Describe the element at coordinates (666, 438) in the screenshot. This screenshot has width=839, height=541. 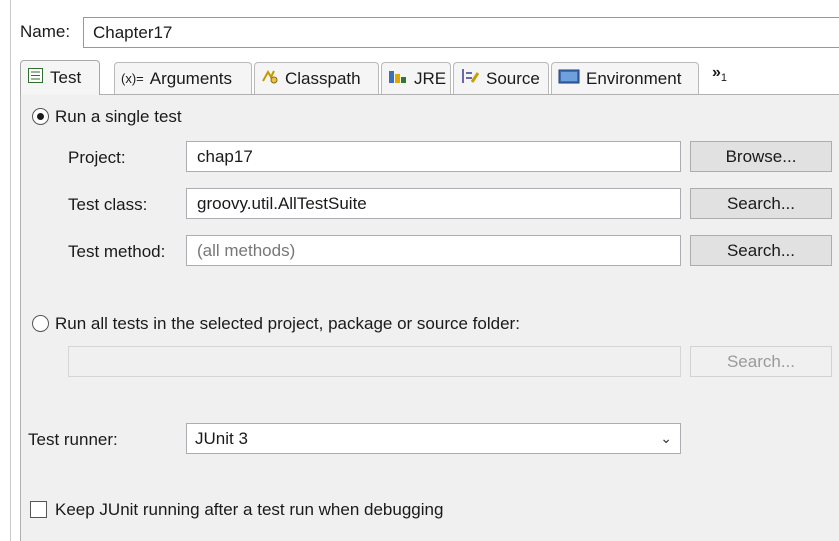
I see `chevron-down-icon: ⌄` at that location.